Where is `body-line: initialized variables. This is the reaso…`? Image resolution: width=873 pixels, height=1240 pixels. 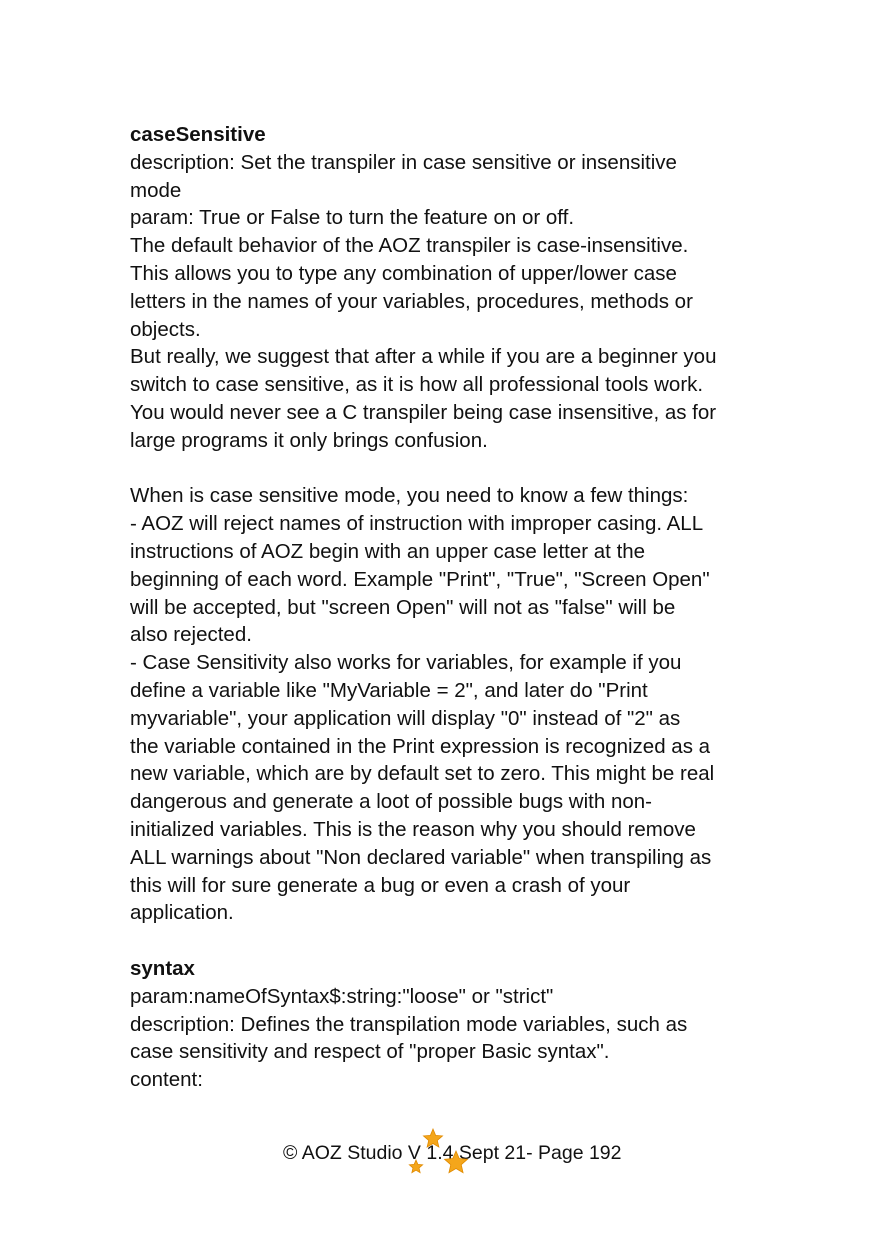 body-line: initialized variables. This is the reaso… is located at coordinates (413, 829).